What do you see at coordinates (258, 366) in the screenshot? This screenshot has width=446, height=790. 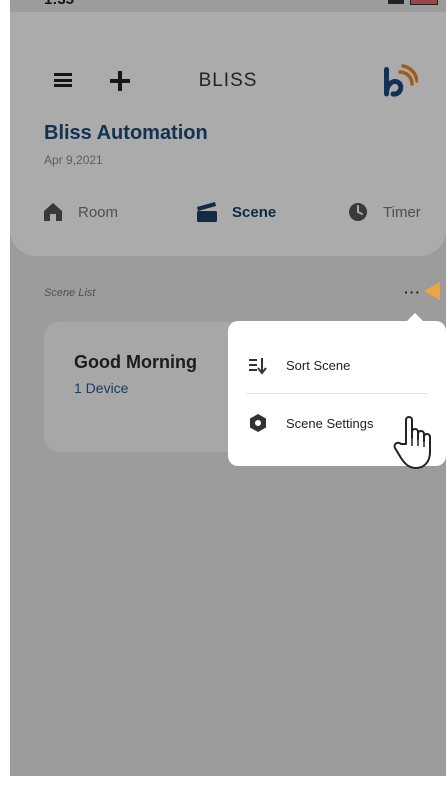 I see `sort-icon` at bounding box center [258, 366].